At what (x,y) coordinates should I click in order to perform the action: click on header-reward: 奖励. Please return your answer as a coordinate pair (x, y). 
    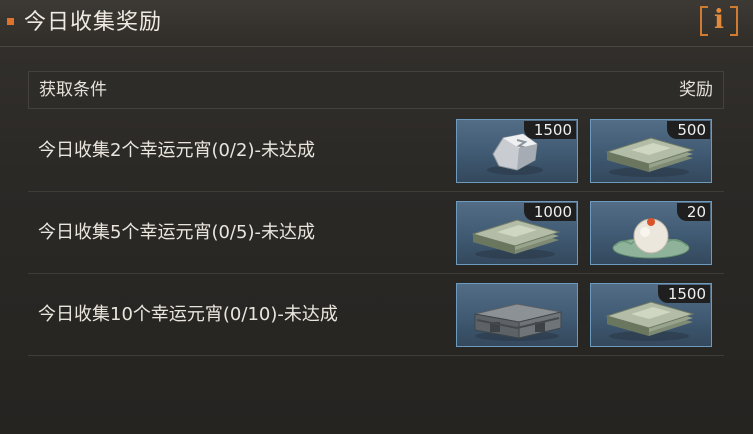
    Looking at the image, I should click on (696, 90).